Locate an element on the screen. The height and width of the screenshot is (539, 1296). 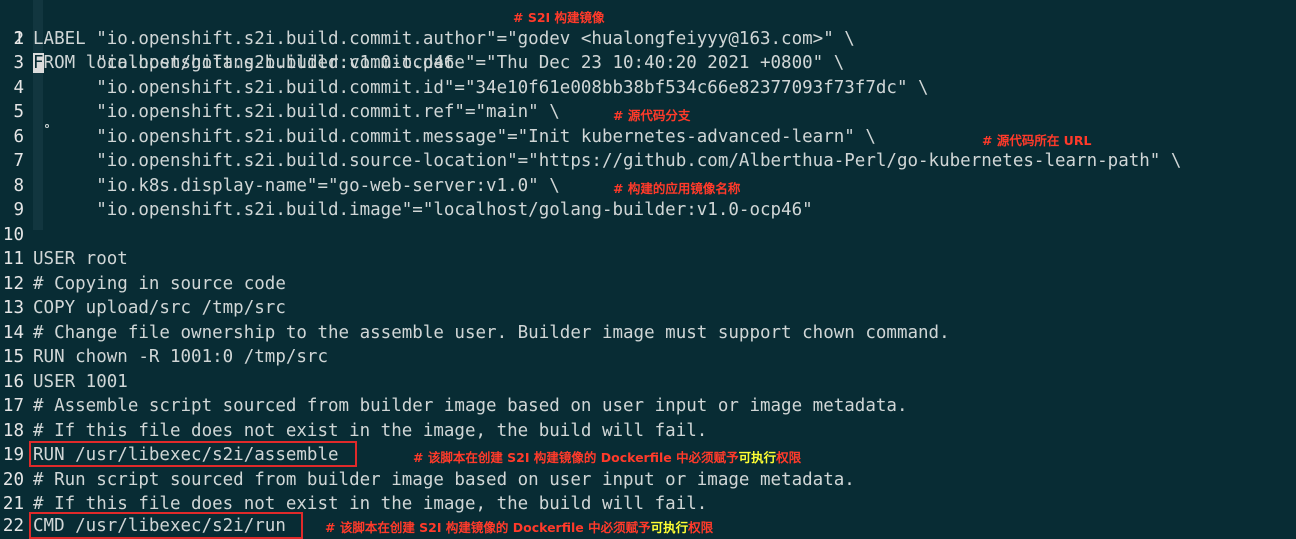
line-number: 14 is located at coordinates (13, 332).